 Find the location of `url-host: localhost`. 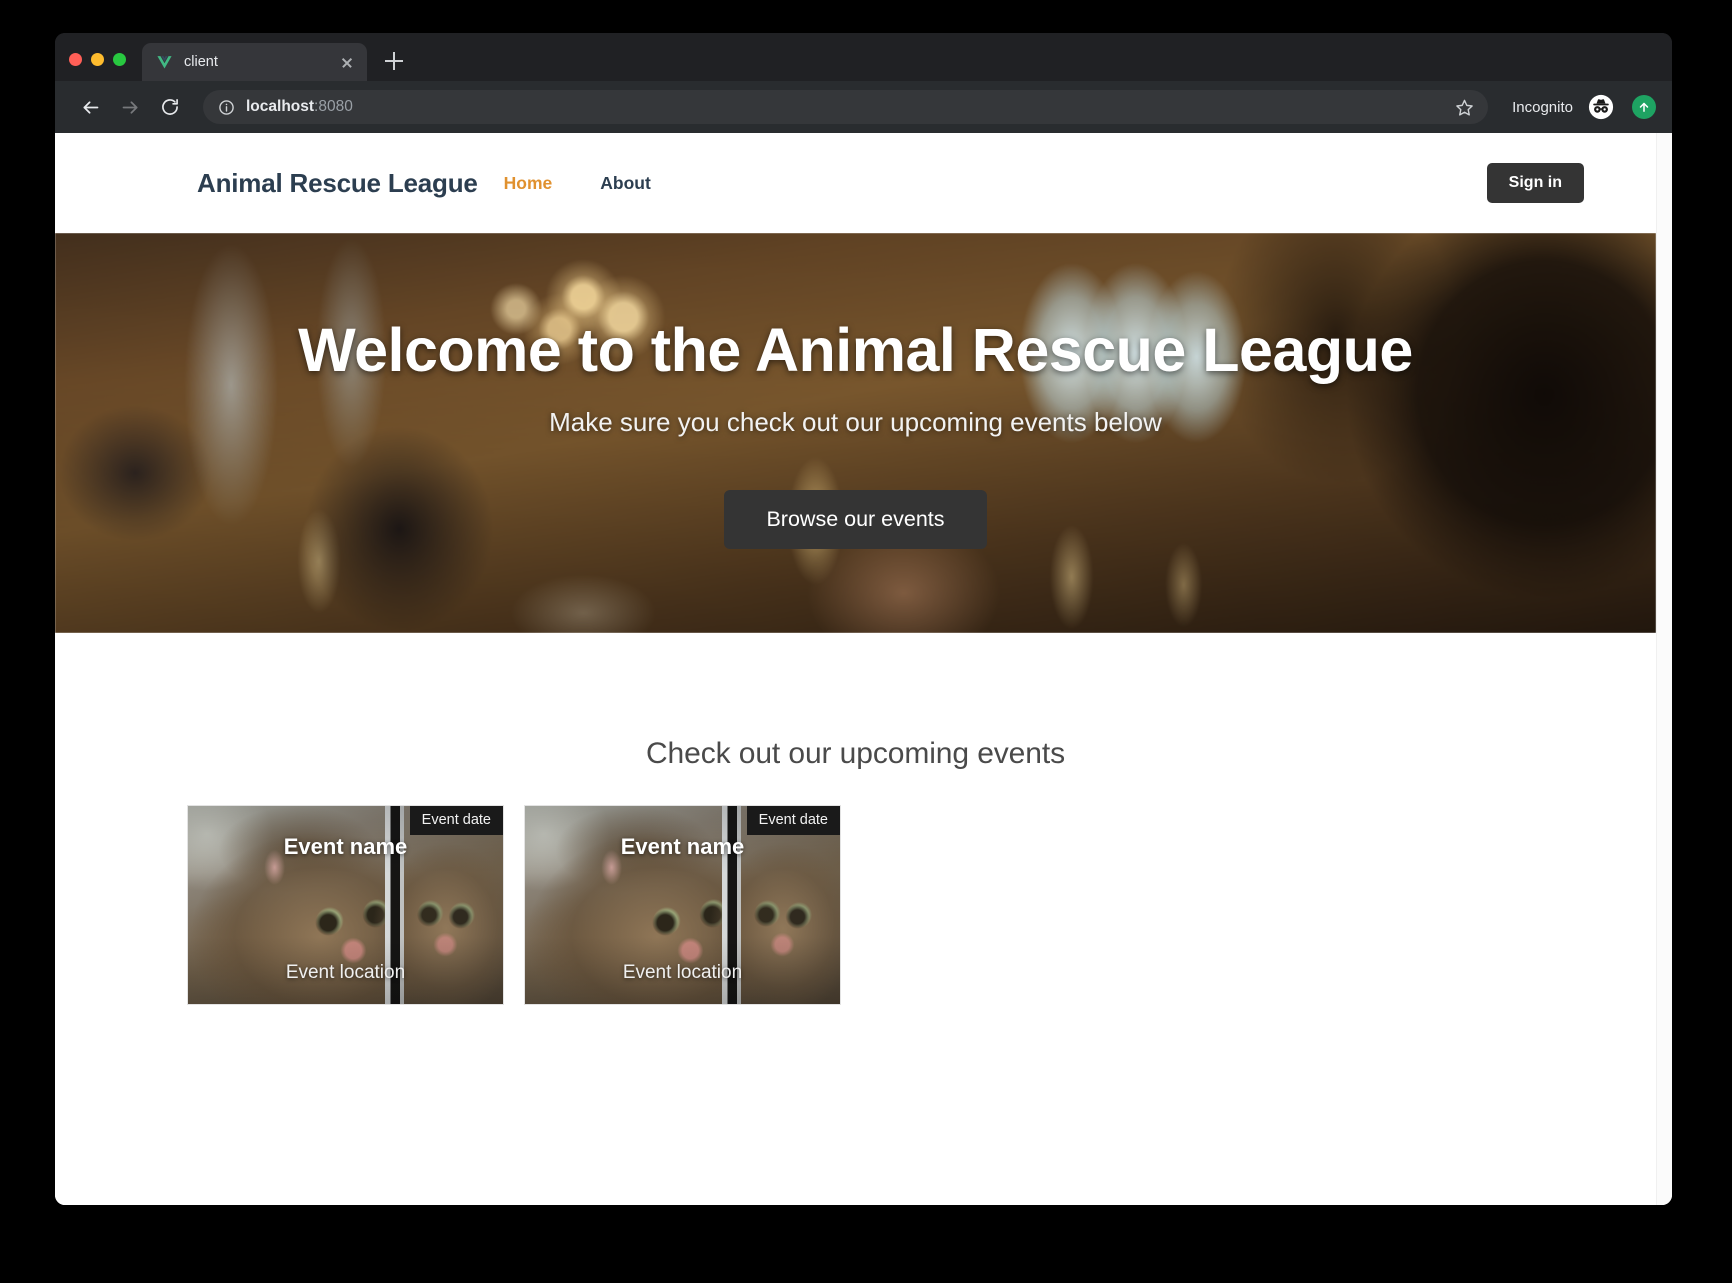

url-host: localhost is located at coordinates (280, 106).